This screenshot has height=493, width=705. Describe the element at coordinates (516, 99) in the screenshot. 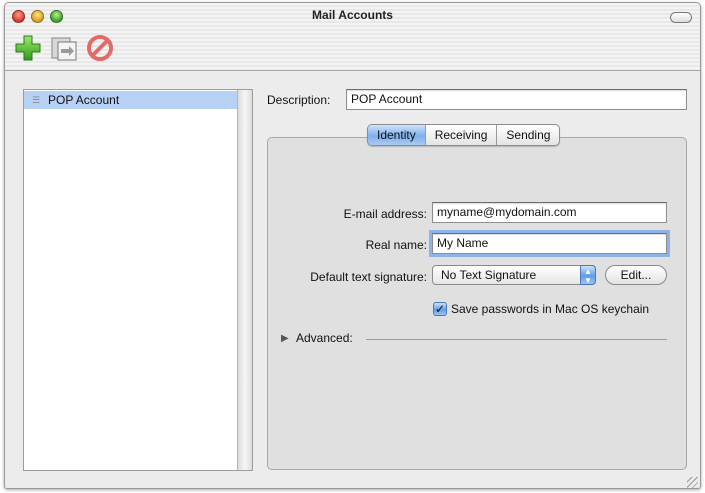

I see `description-field: POP Account` at that location.